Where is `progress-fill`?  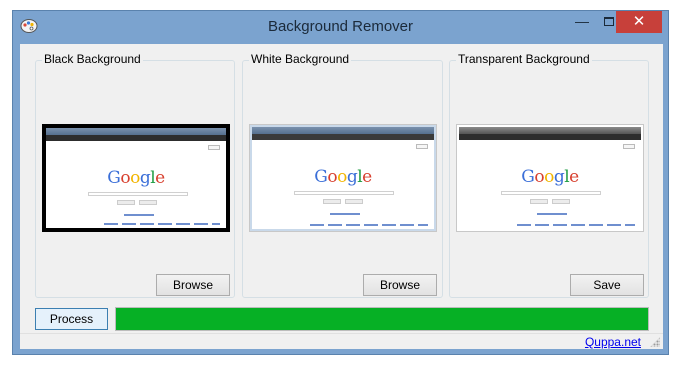 progress-fill is located at coordinates (382, 319).